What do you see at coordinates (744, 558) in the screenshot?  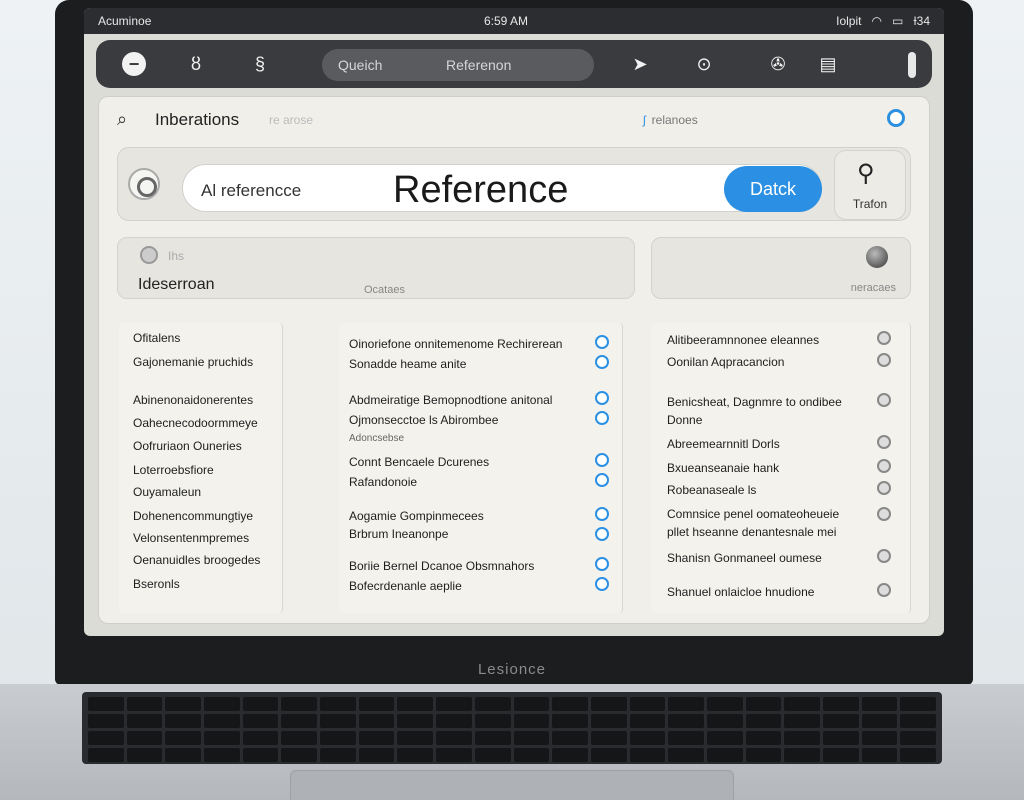 I see `list-item: Shanisn Gonmaneel oumese` at bounding box center [744, 558].